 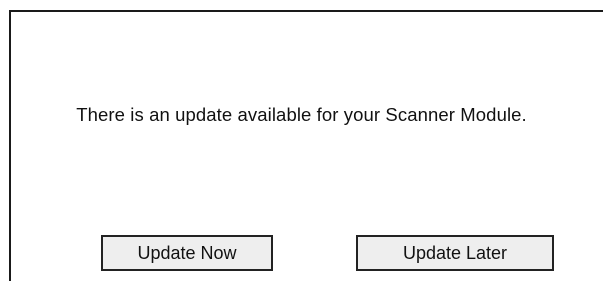 What do you see at coordinates (306, 11) in the screenshot?
I see `dialog-border-top` at bounding box center [306, 11].